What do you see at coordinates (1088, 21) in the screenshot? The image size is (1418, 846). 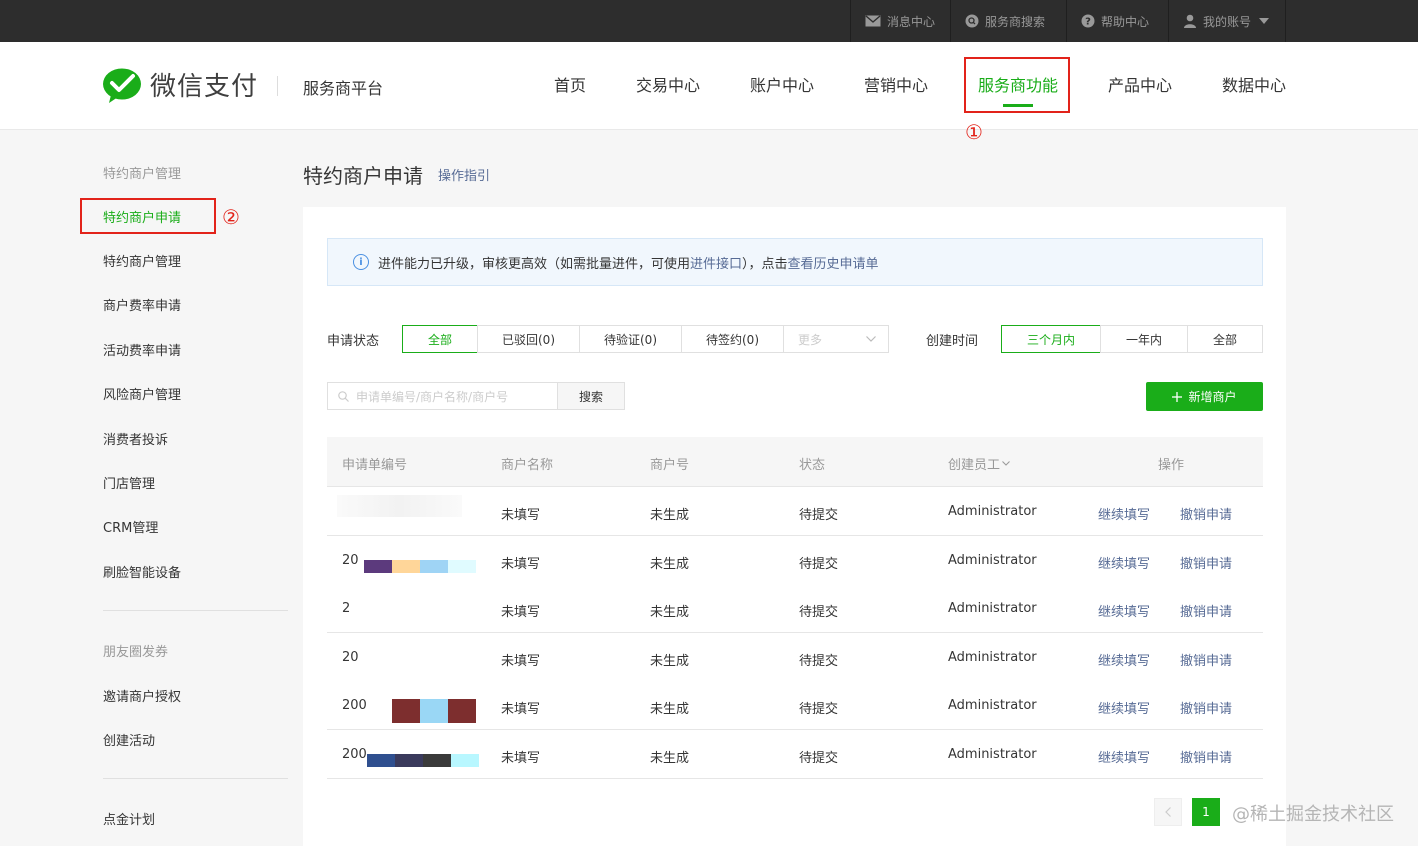 I see `help-icon: ?` at bounding box center [1088, 21].